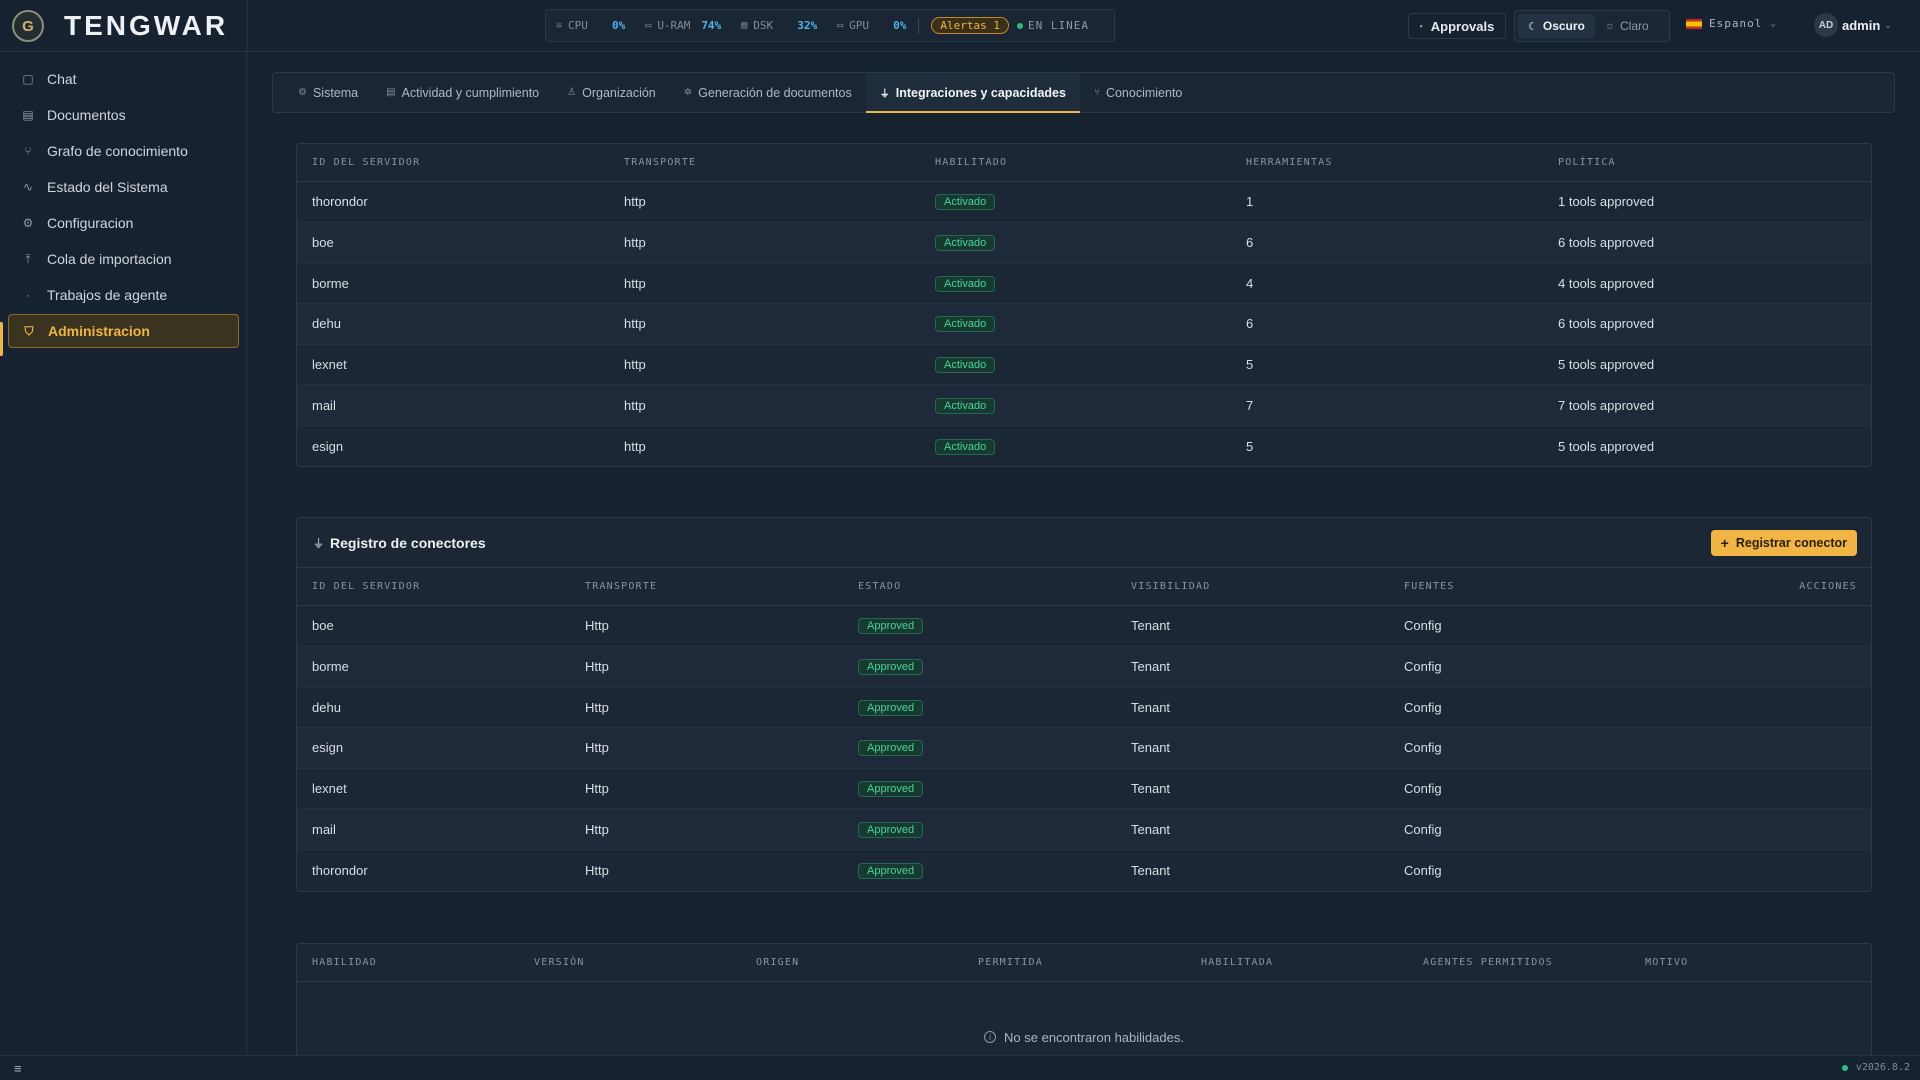 This screenshot has width=1920, height=1080. Describe the element at coordinates (329, 789) in the screenshot. I see `server-id: lexnet` at that location.